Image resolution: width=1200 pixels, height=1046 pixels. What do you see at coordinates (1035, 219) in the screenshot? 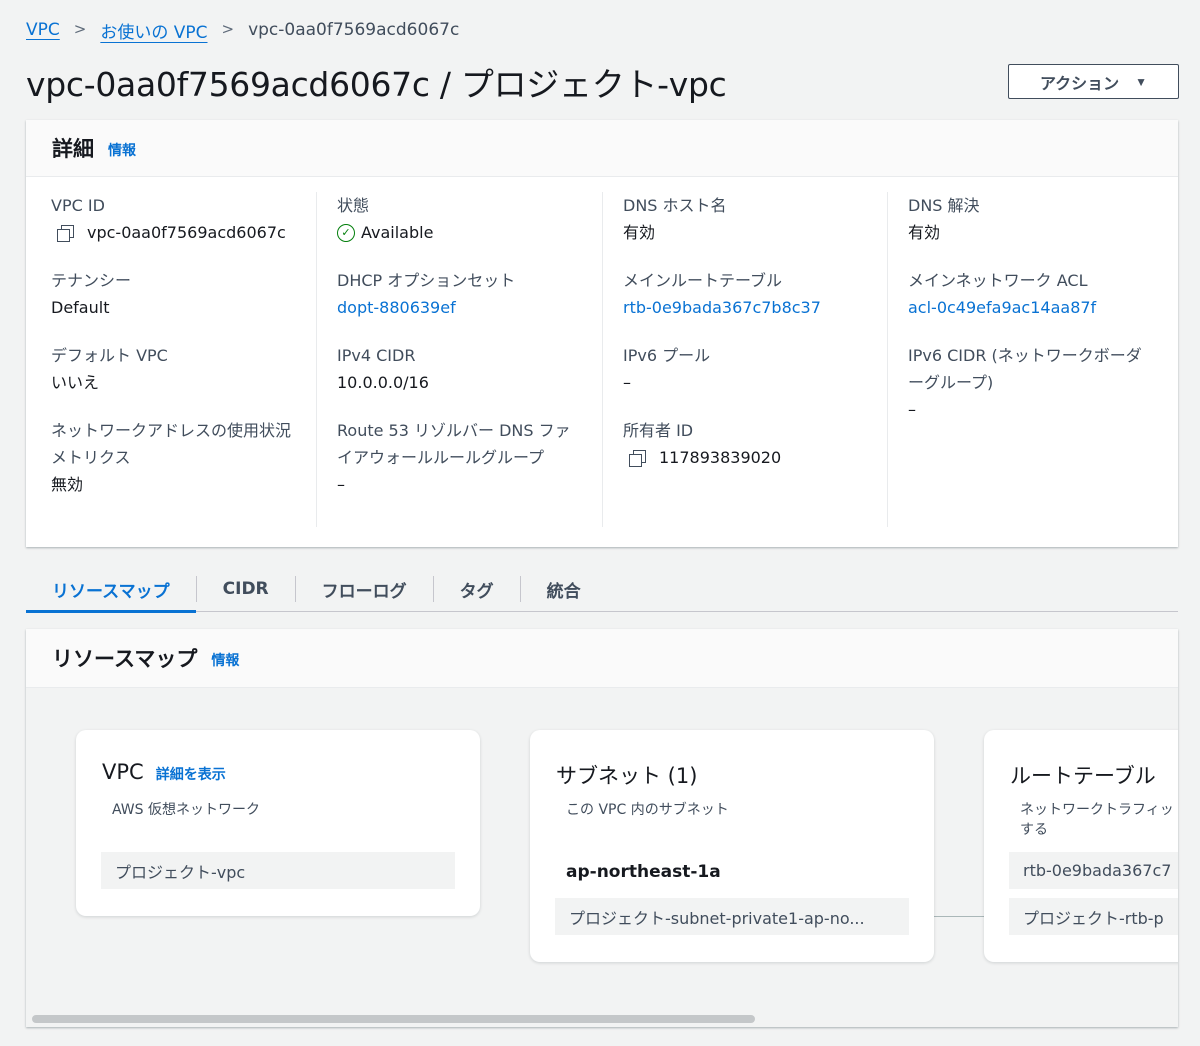
I see `field-dns-resolution: DNS 解決 有効` at bounding box center [1035, 219].